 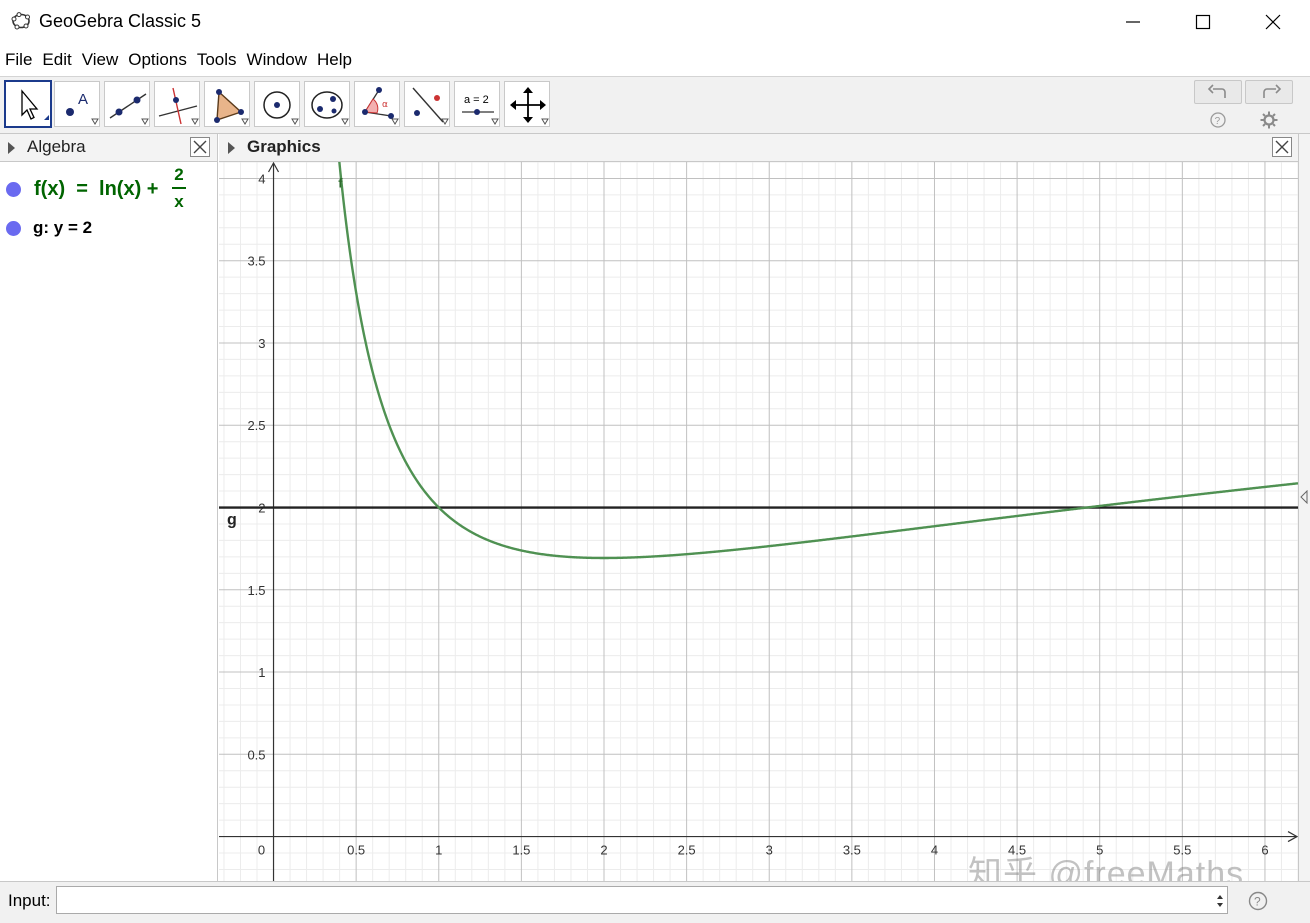 I want to click on menu-tools: Tools, so click(x=217, y=60).